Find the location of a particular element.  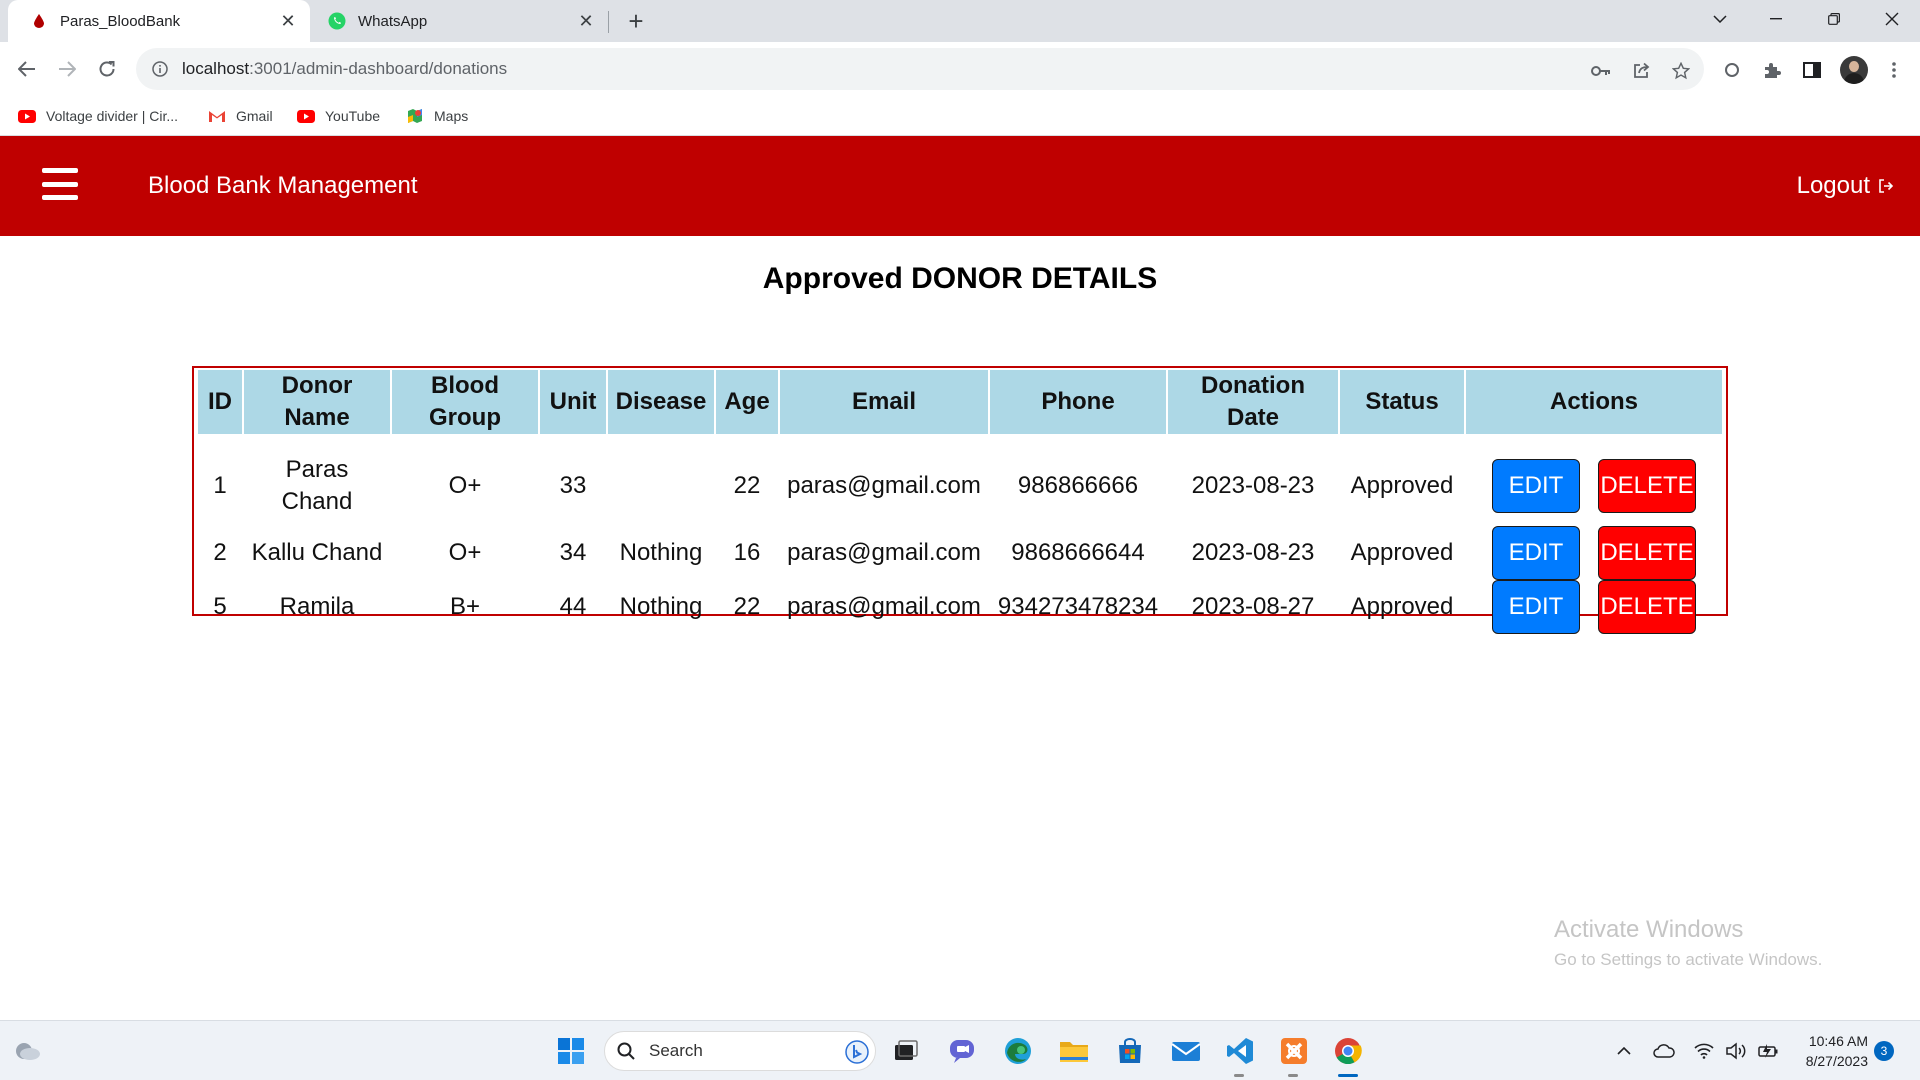

site-info-icon is located at coordinates (160, 69).